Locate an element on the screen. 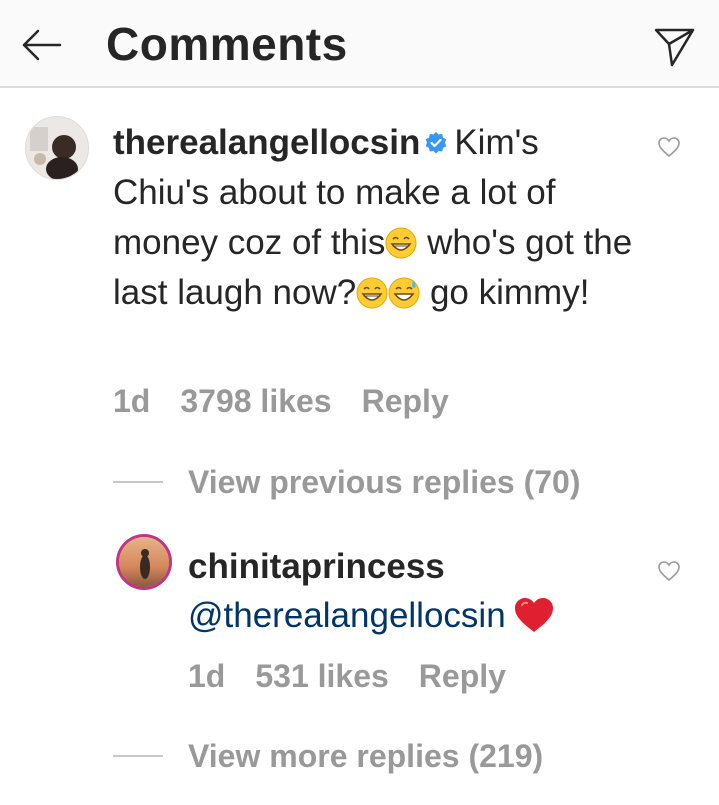 This screenshot has width=719, height=805. red-heart-emoji-icon is located at coordinates (533, 614).